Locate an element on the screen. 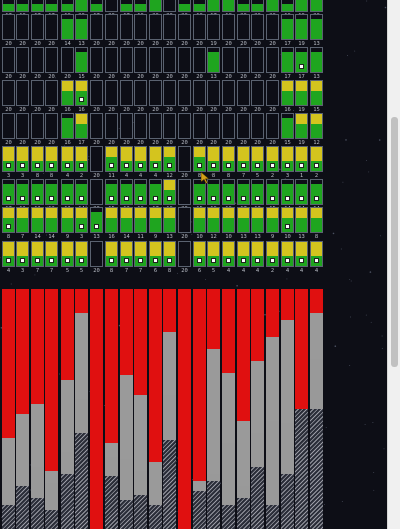 The width and height of the screenshot is (400, 529). vertical-scrollbar is located at coordinates (393, 264).